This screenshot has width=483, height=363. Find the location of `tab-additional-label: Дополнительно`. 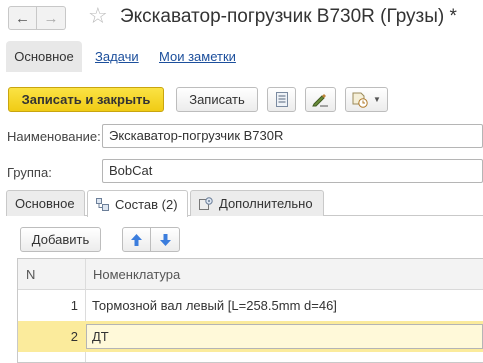

tab-additional-label: Дополнительно is located at coordinates (266, 203).